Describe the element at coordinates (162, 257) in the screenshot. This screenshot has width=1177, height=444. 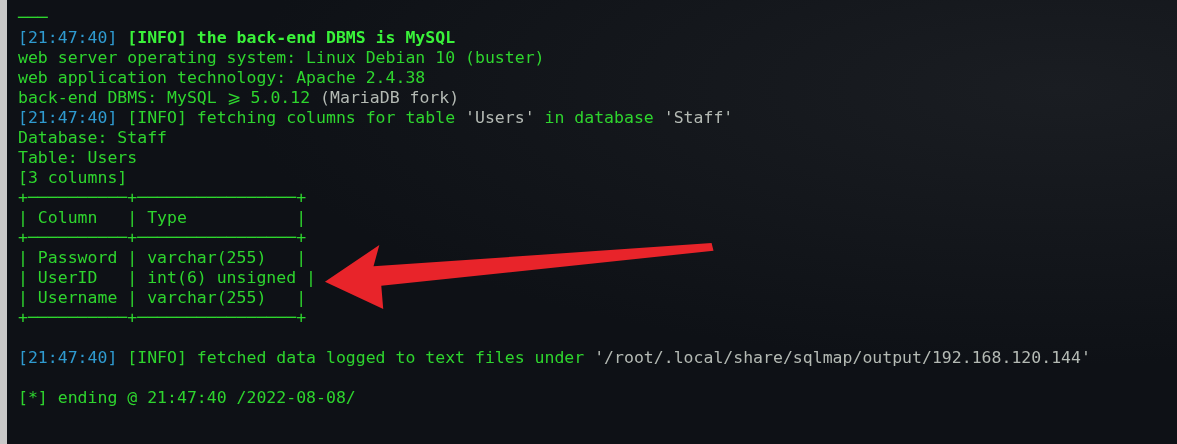
I see `terminal-text: | Password | varchar(255) |` at that location.